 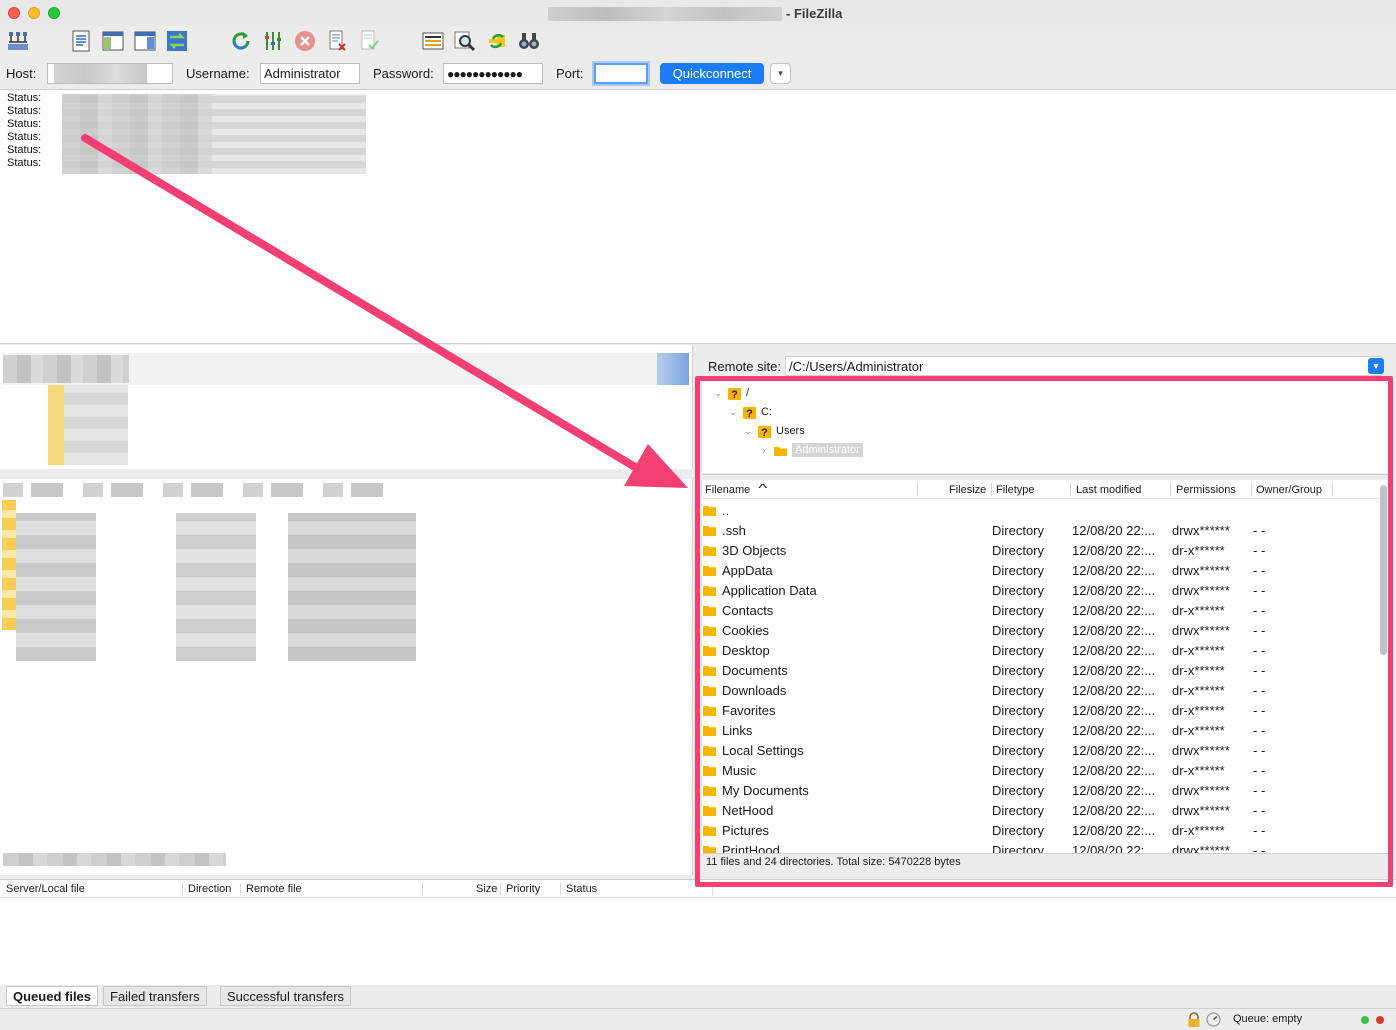 I want to click on queue-column-status: Status, so click(x=581, y=889).